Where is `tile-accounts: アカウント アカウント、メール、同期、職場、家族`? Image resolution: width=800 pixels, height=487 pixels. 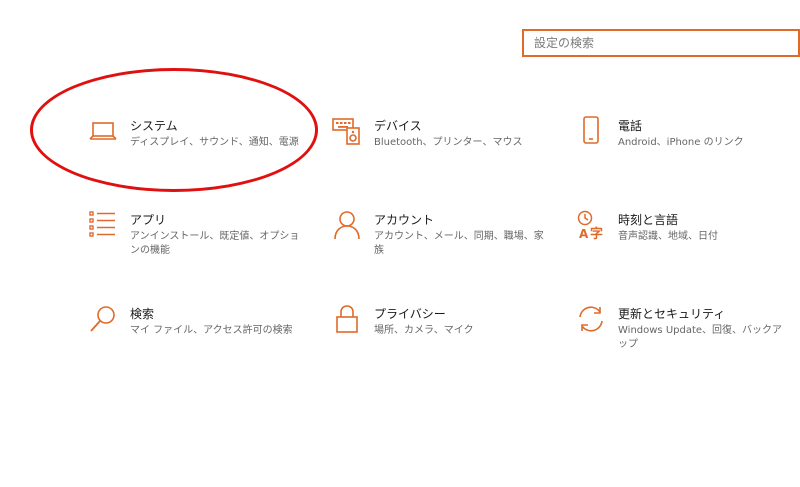 tile-accounts: アカウント アカウント、メール、同期、職場、家族 is located at coordinates (437, 234).